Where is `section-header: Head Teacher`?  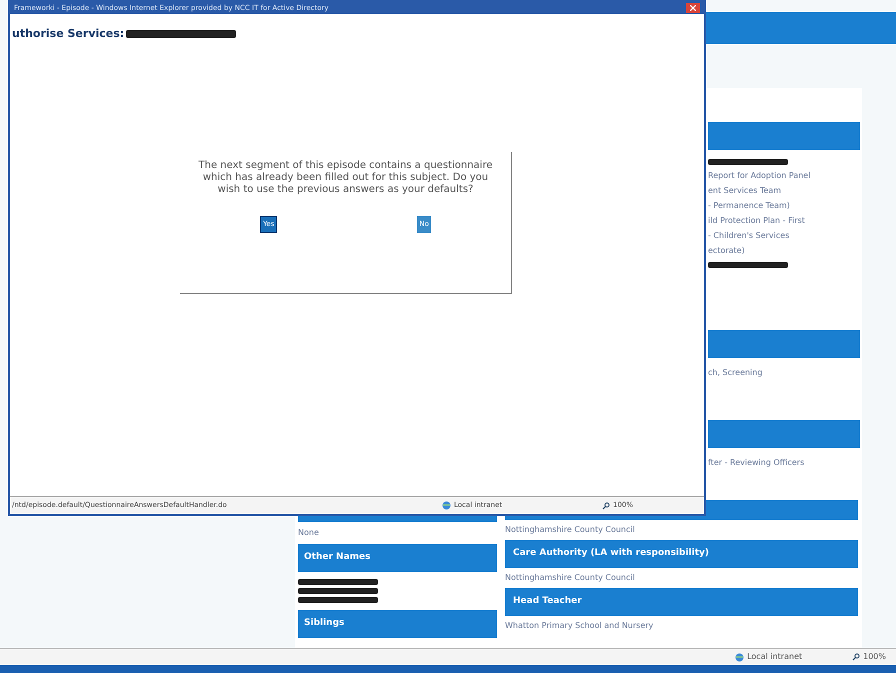
section-header: Head Teacher is located at coordinates (681, 602).